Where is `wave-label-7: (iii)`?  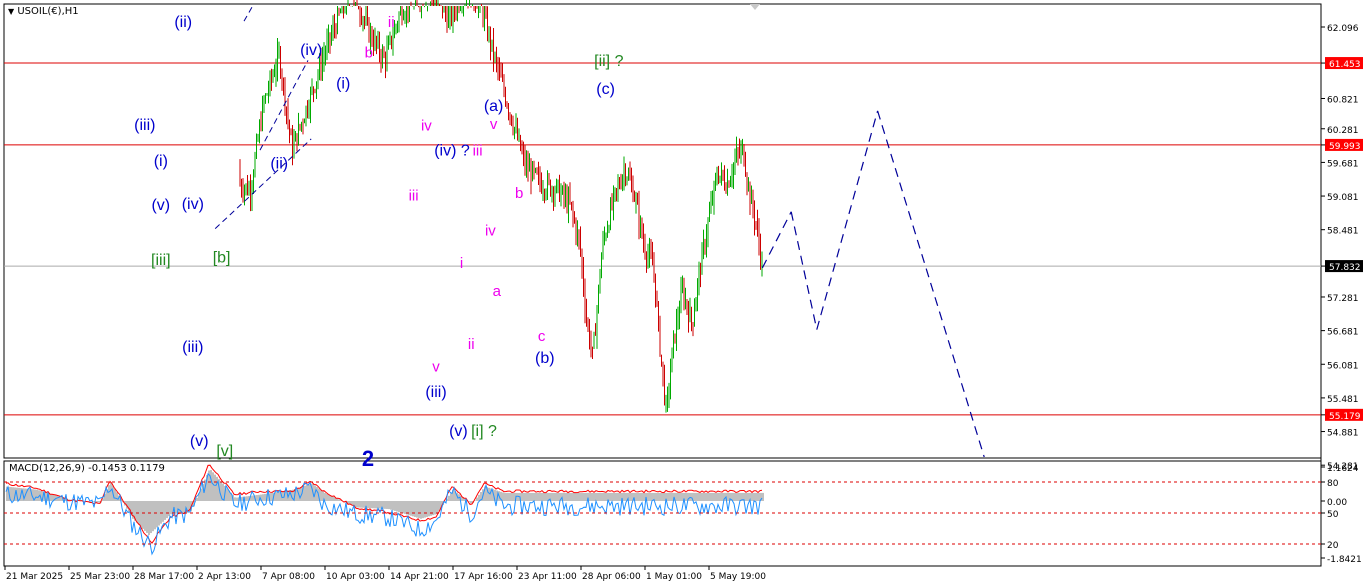
wave-label-7: (iii) is located at coordinates (192, 347).